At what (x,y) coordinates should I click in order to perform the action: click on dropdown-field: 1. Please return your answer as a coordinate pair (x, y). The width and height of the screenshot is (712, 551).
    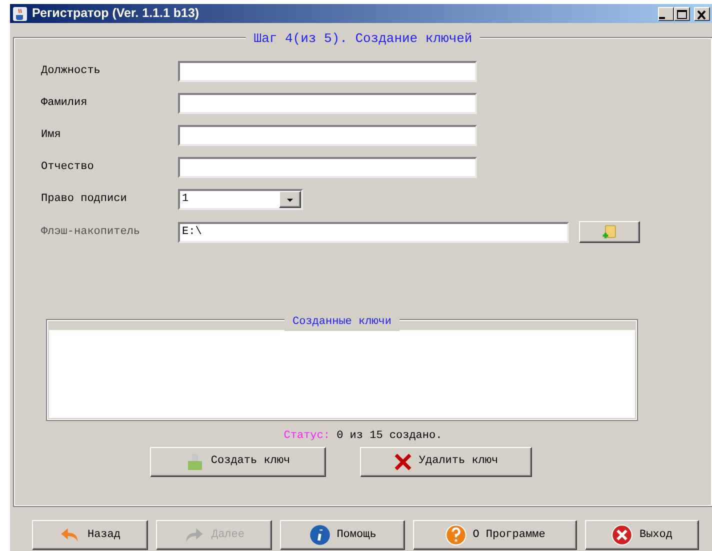
    Looking at the image, I should click on (240, 199).